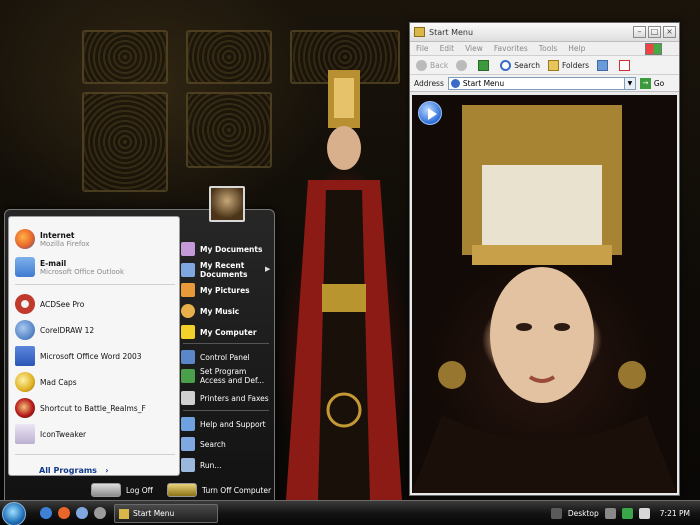  Describe the element at coordinates (629, 83) in the screenshot. I see `address-dropdown-icon: ▼` at that location.